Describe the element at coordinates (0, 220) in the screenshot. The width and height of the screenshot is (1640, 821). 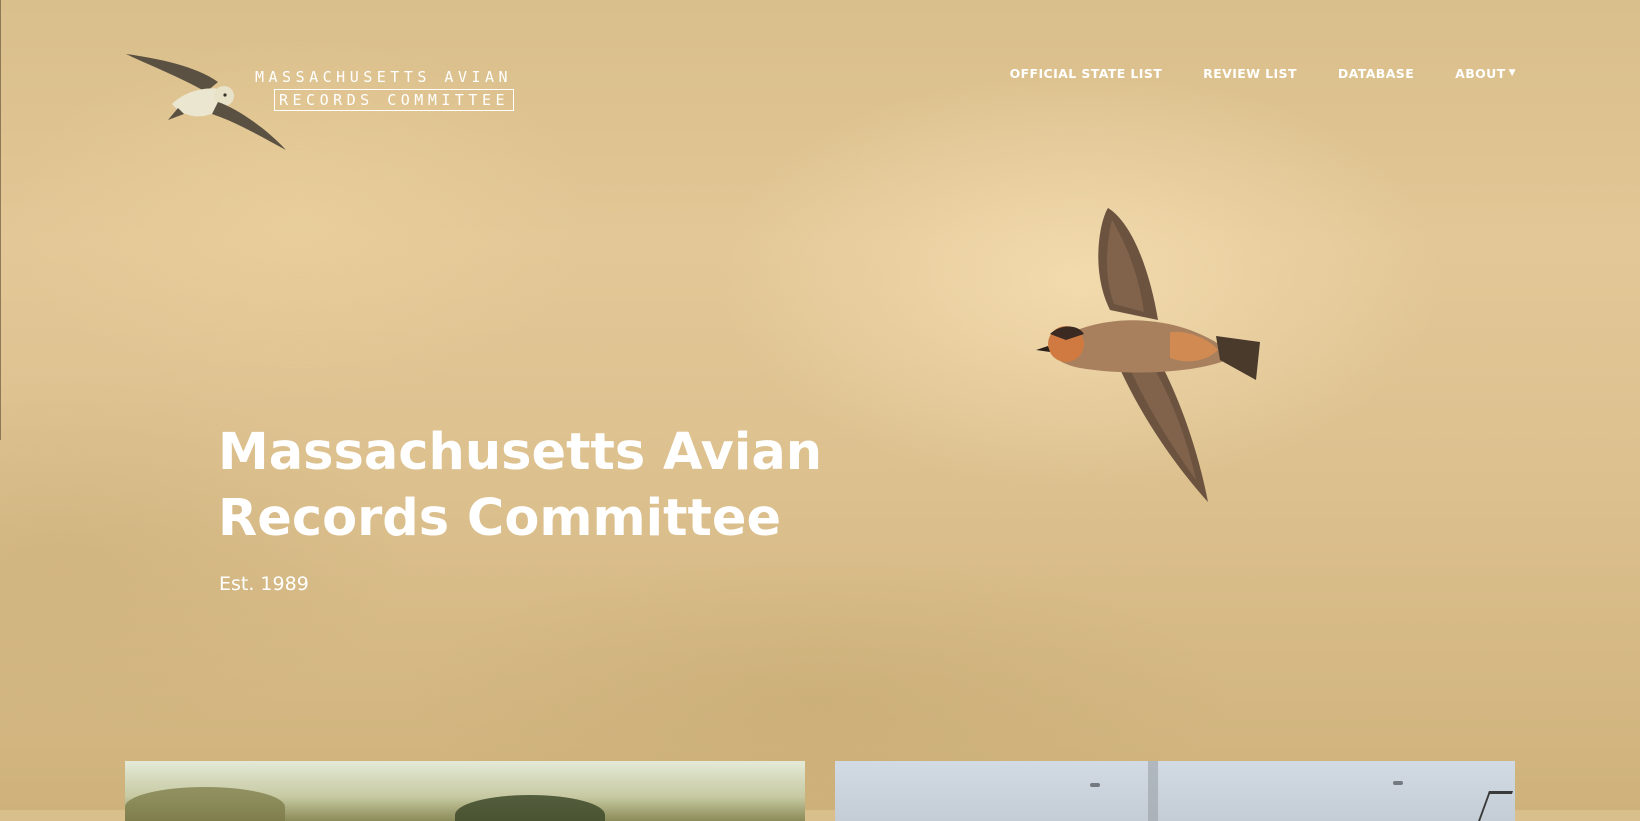
I see `page-edge-line` at that location.